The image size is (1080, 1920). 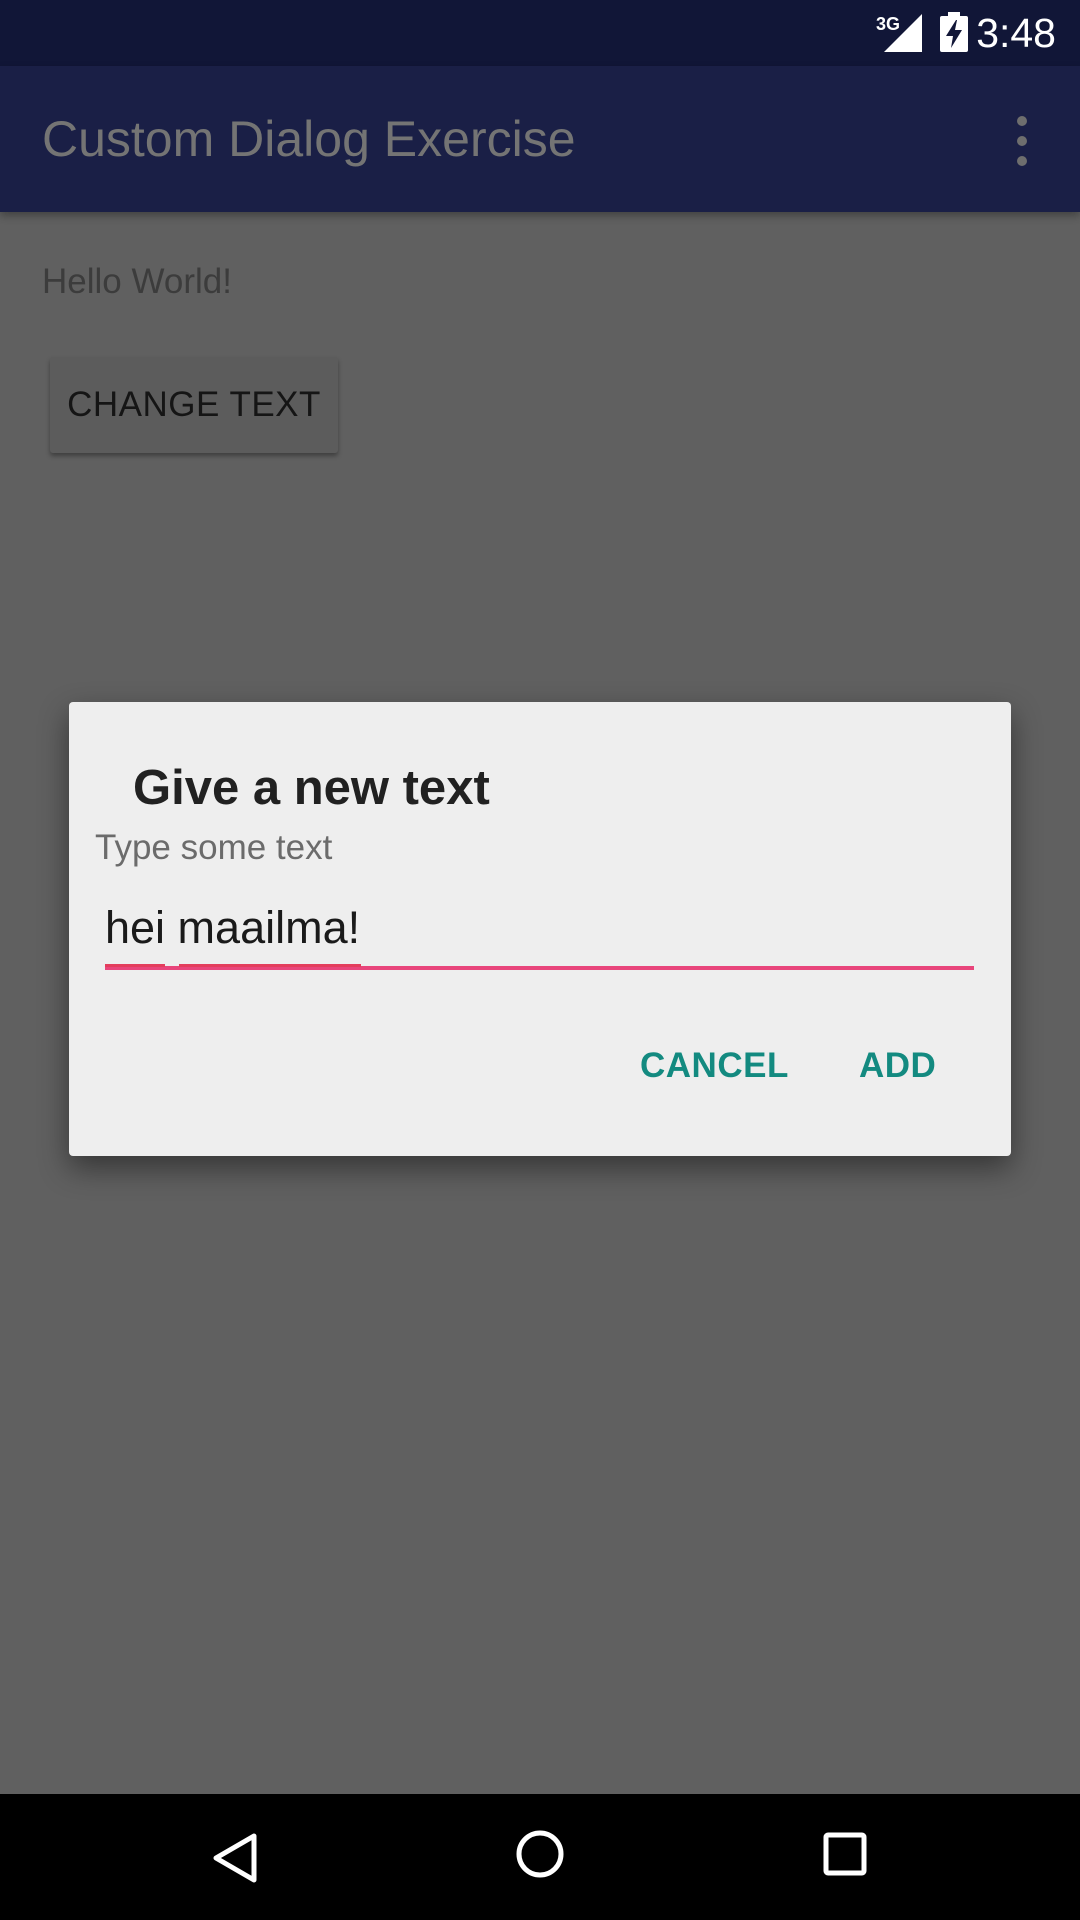 I want to click on hello-text: Hello World!, so click(x=137, y=281).